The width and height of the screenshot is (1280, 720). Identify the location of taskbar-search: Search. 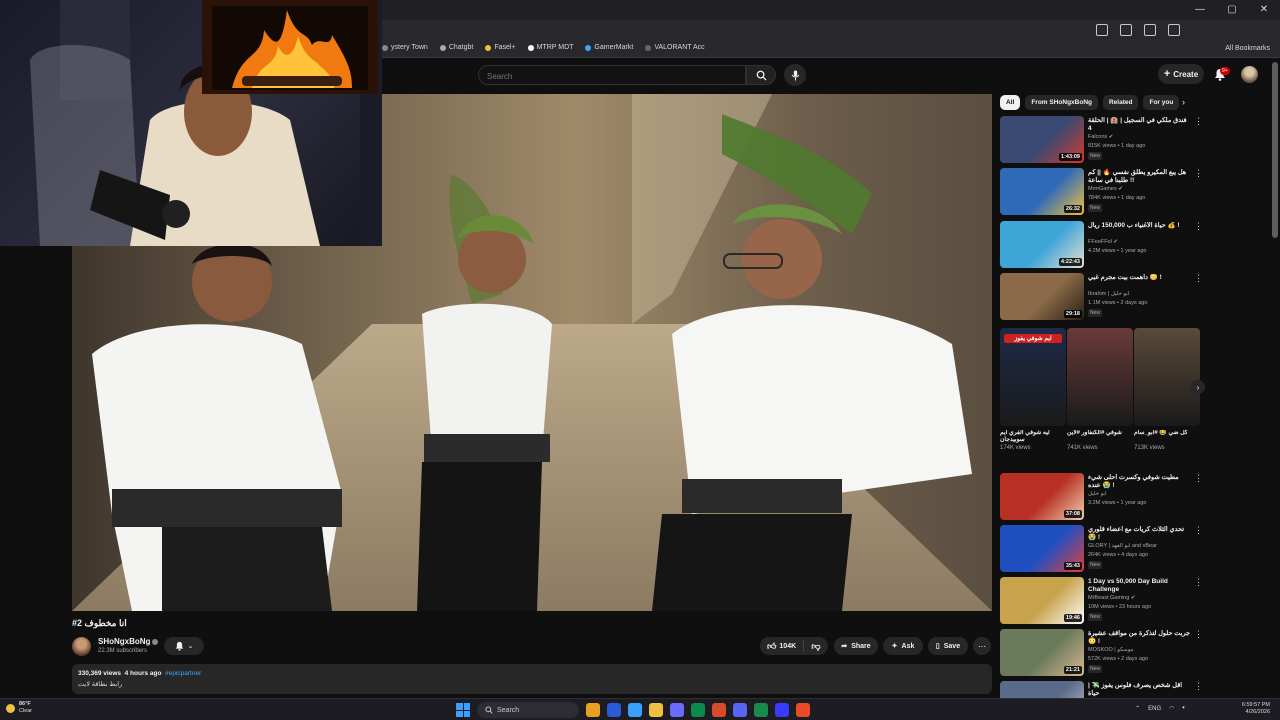
(528, 710).